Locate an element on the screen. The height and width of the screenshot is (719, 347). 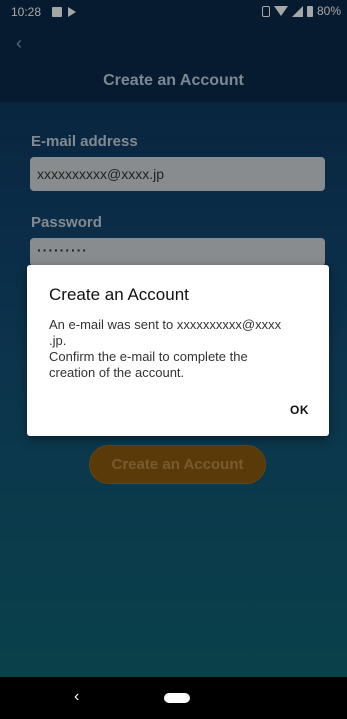
dialog-message-line: creation of the account. is located at coordinates (117, 372).